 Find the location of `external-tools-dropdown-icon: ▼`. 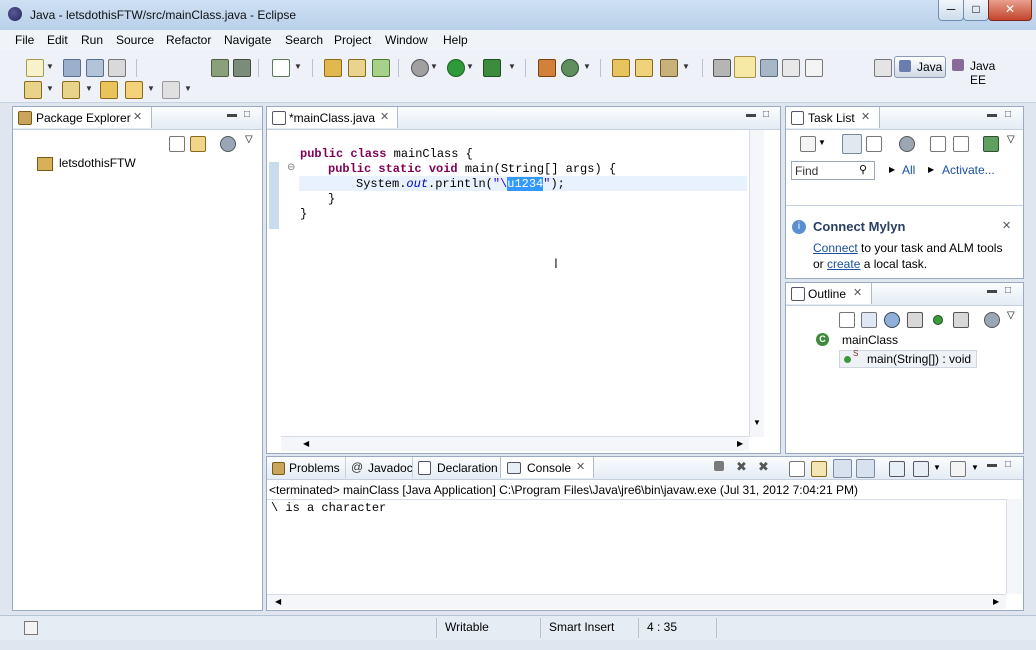

external-tools-dropdown-icon: ▼ is located at coordinates (512, 66).